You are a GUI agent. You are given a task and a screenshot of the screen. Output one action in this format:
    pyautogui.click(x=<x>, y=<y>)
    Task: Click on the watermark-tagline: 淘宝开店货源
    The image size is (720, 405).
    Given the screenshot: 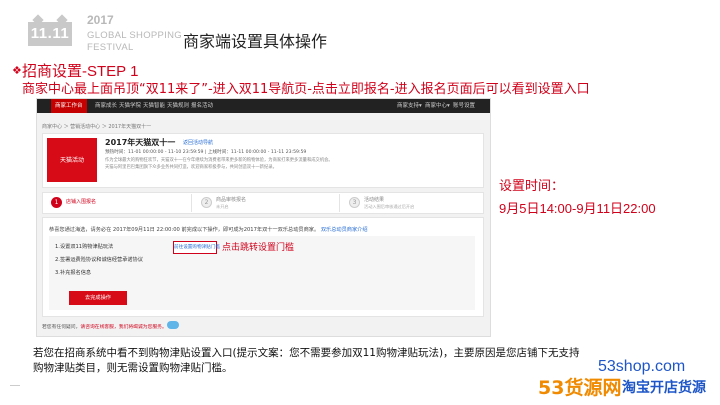 What is the action you would take?
    pyautogui.click(x=664, y=388)
    